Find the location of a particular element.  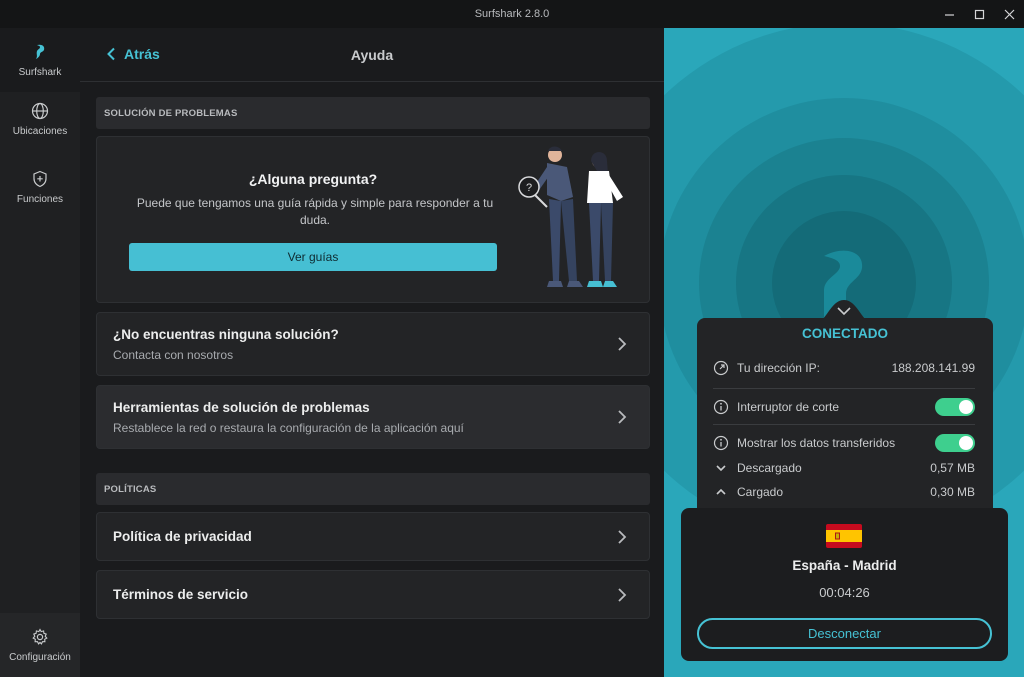

minimize-button is located at coordinates (949, 14).